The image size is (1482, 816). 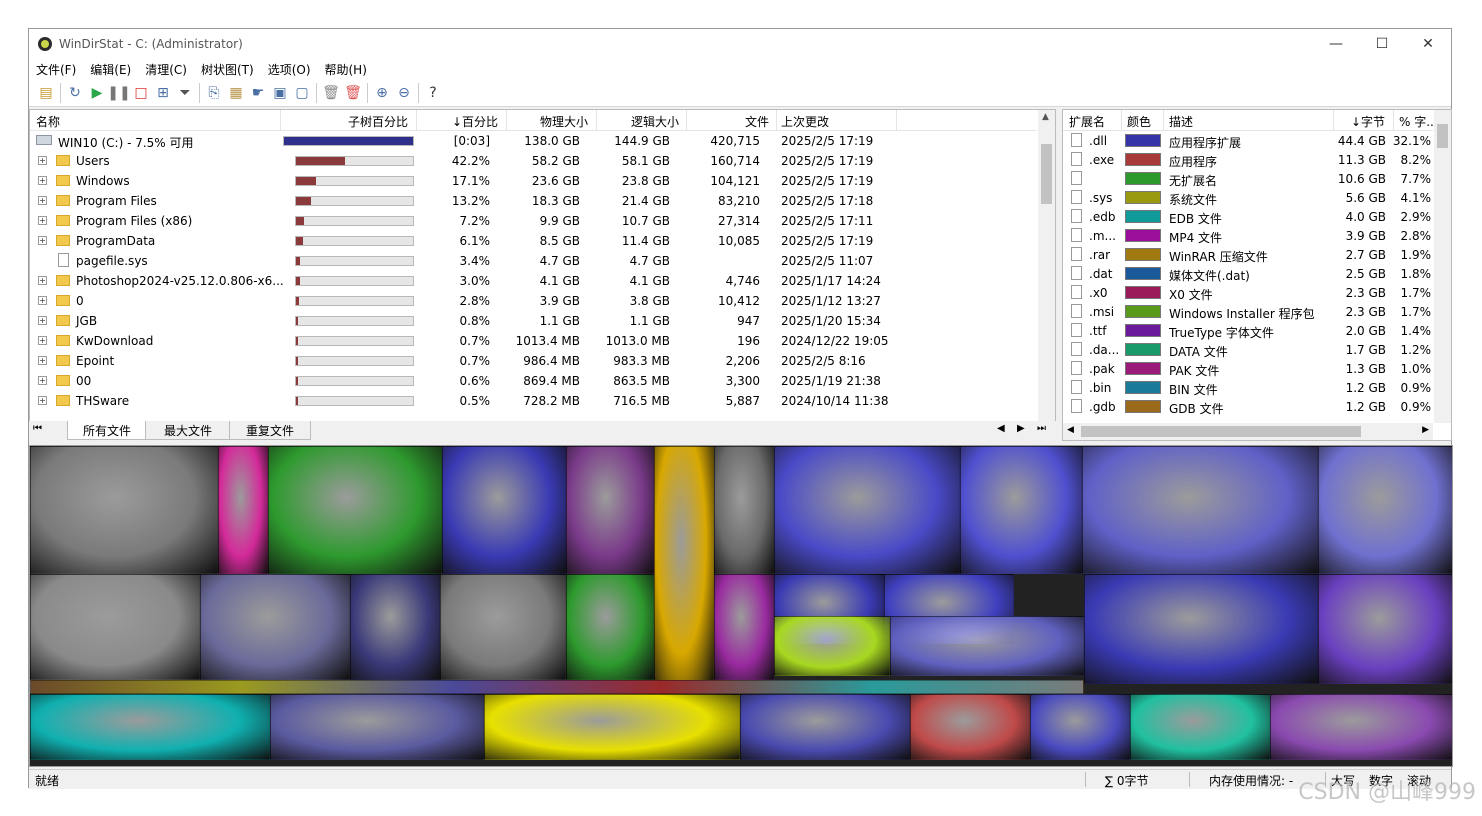 I want to click on extension-row: .edb EDB 文件 4.0 GB 2.9%, so click(x=1248, y=216).